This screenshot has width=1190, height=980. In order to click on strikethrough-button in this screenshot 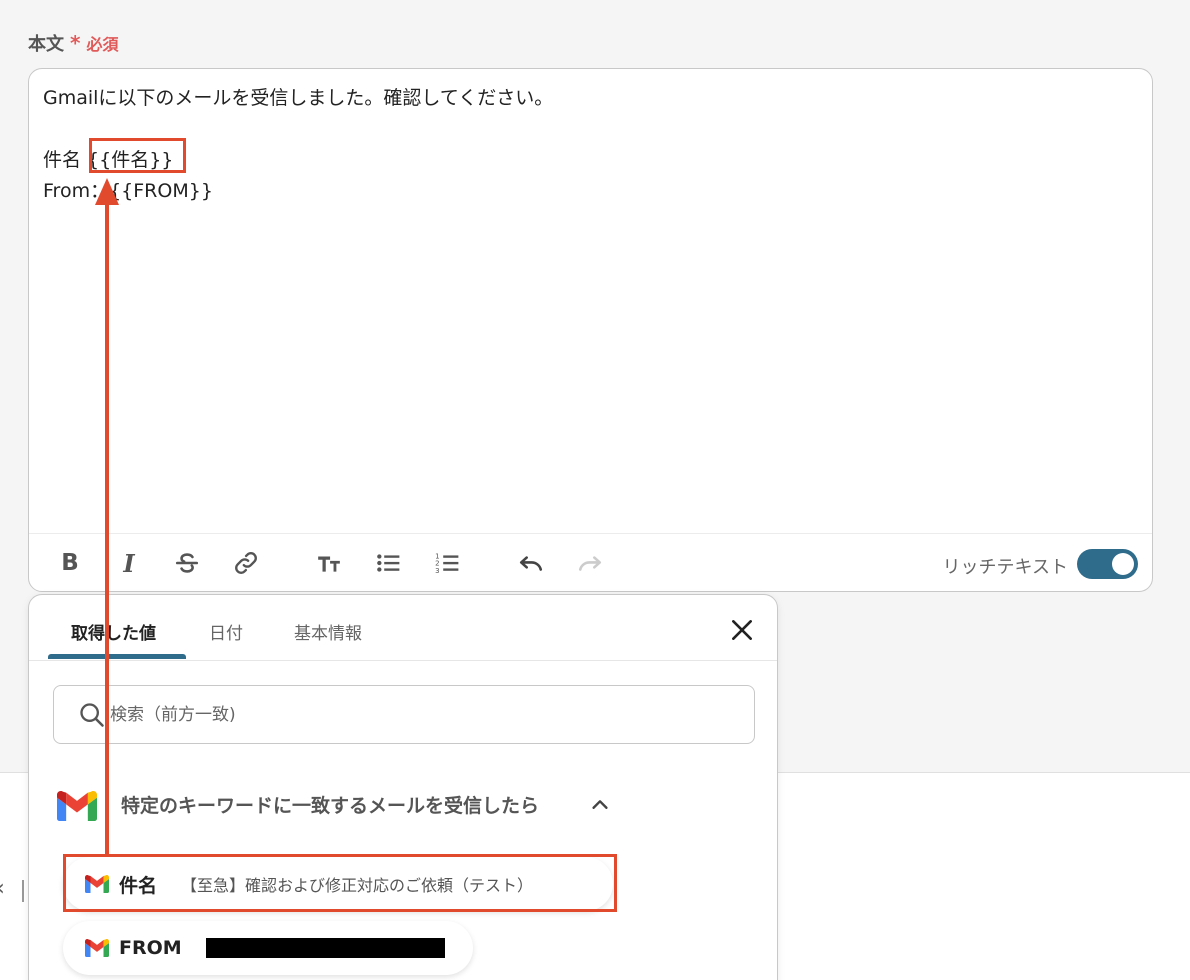, I will do `click(187, 563)`.